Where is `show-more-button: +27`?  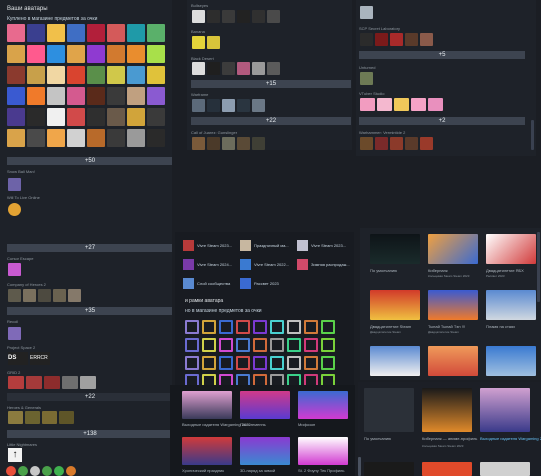 show-more-button: +27 is located at coordinates (89, 248).